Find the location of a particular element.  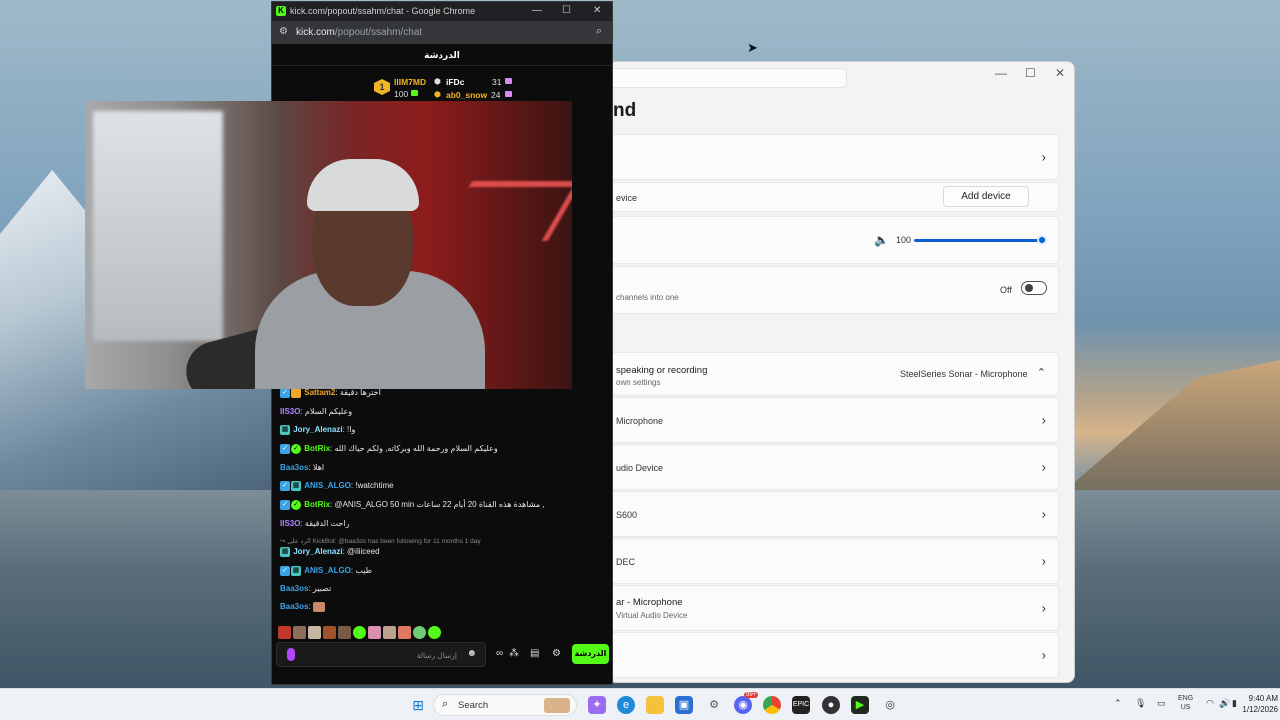

volume-slider-knob is located at coordinates (1042, 240).